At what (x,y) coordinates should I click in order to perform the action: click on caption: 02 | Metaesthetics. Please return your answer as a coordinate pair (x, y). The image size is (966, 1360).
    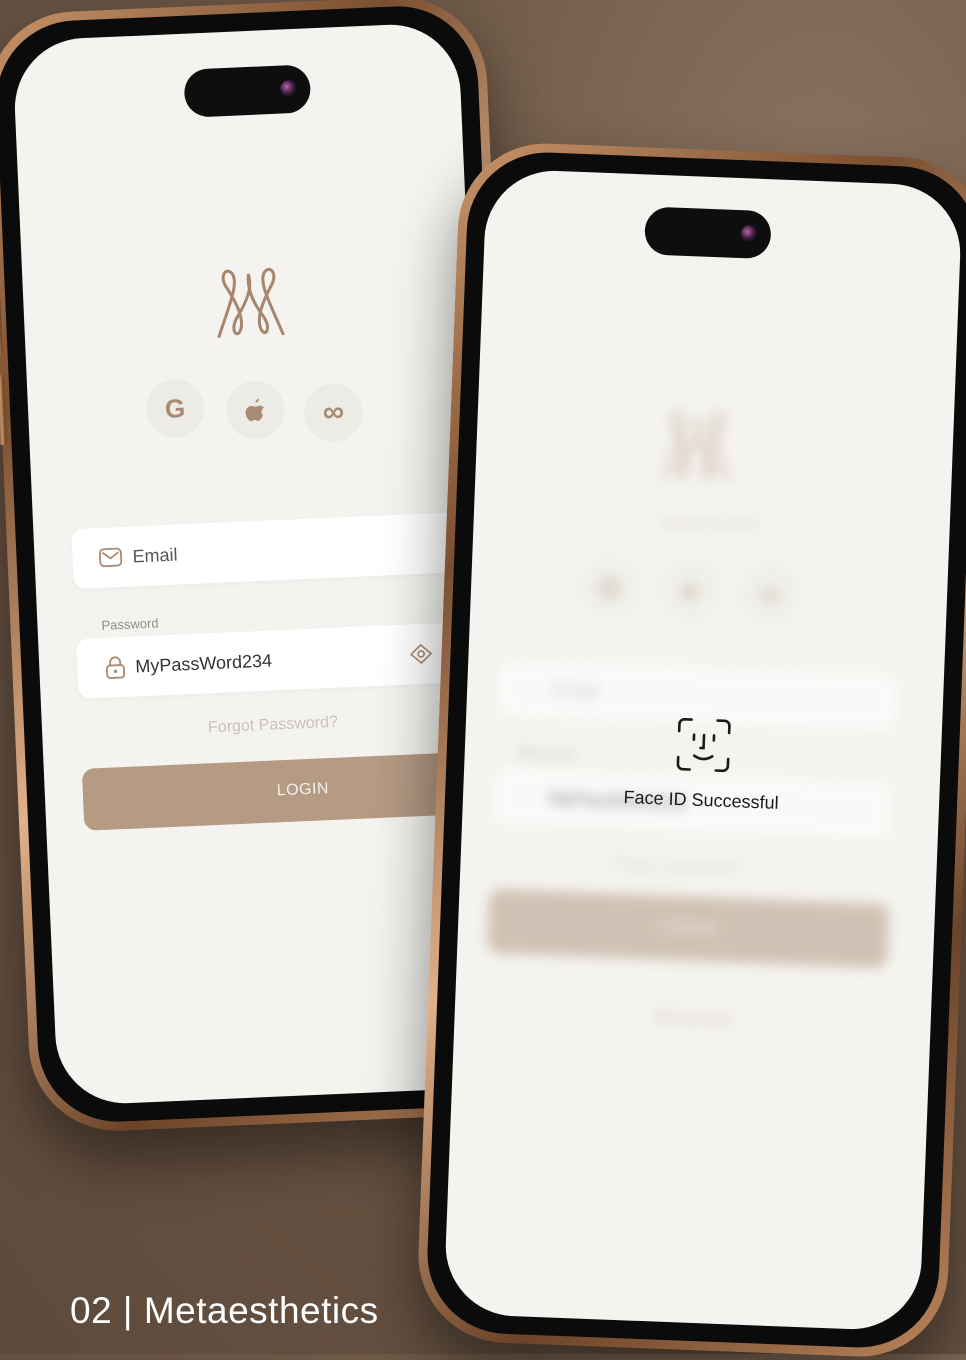
    Looking at the image, I should click on (224, 1310).